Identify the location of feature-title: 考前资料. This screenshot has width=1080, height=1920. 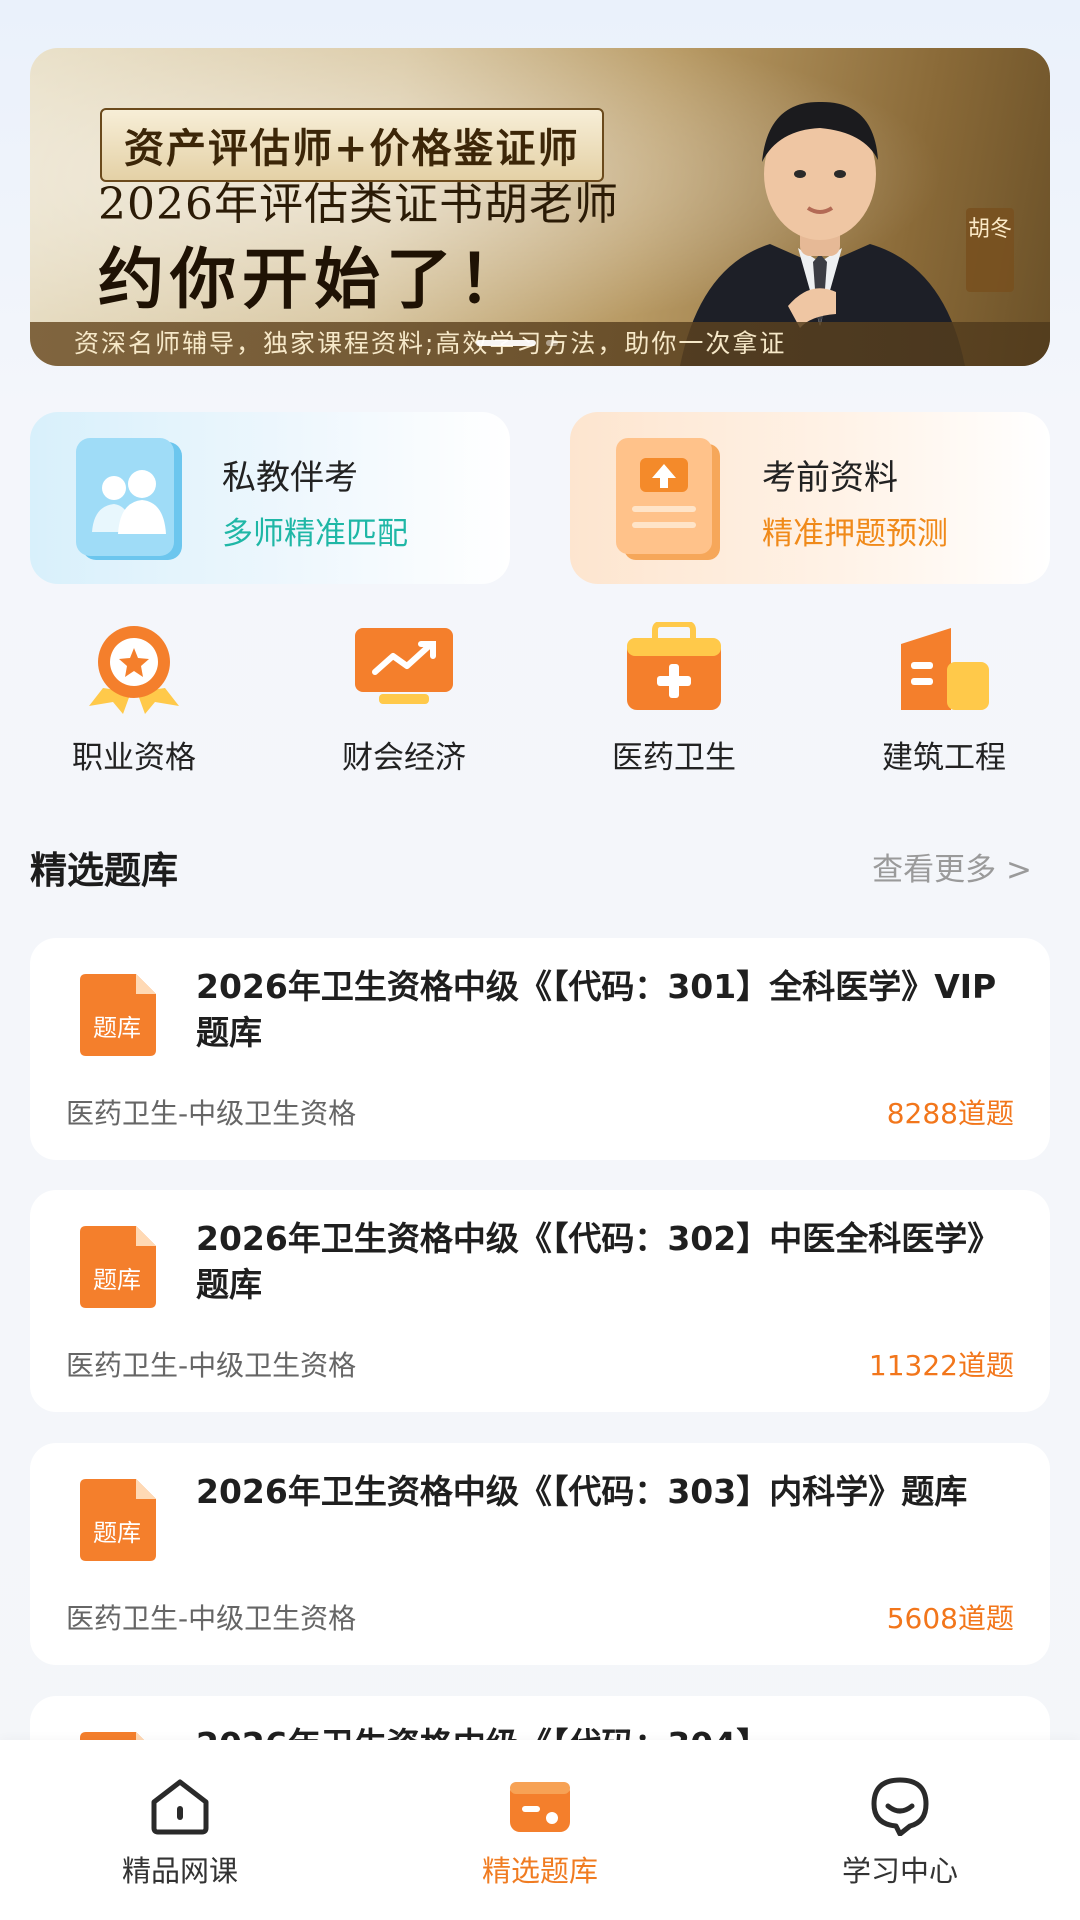
(830, 478).